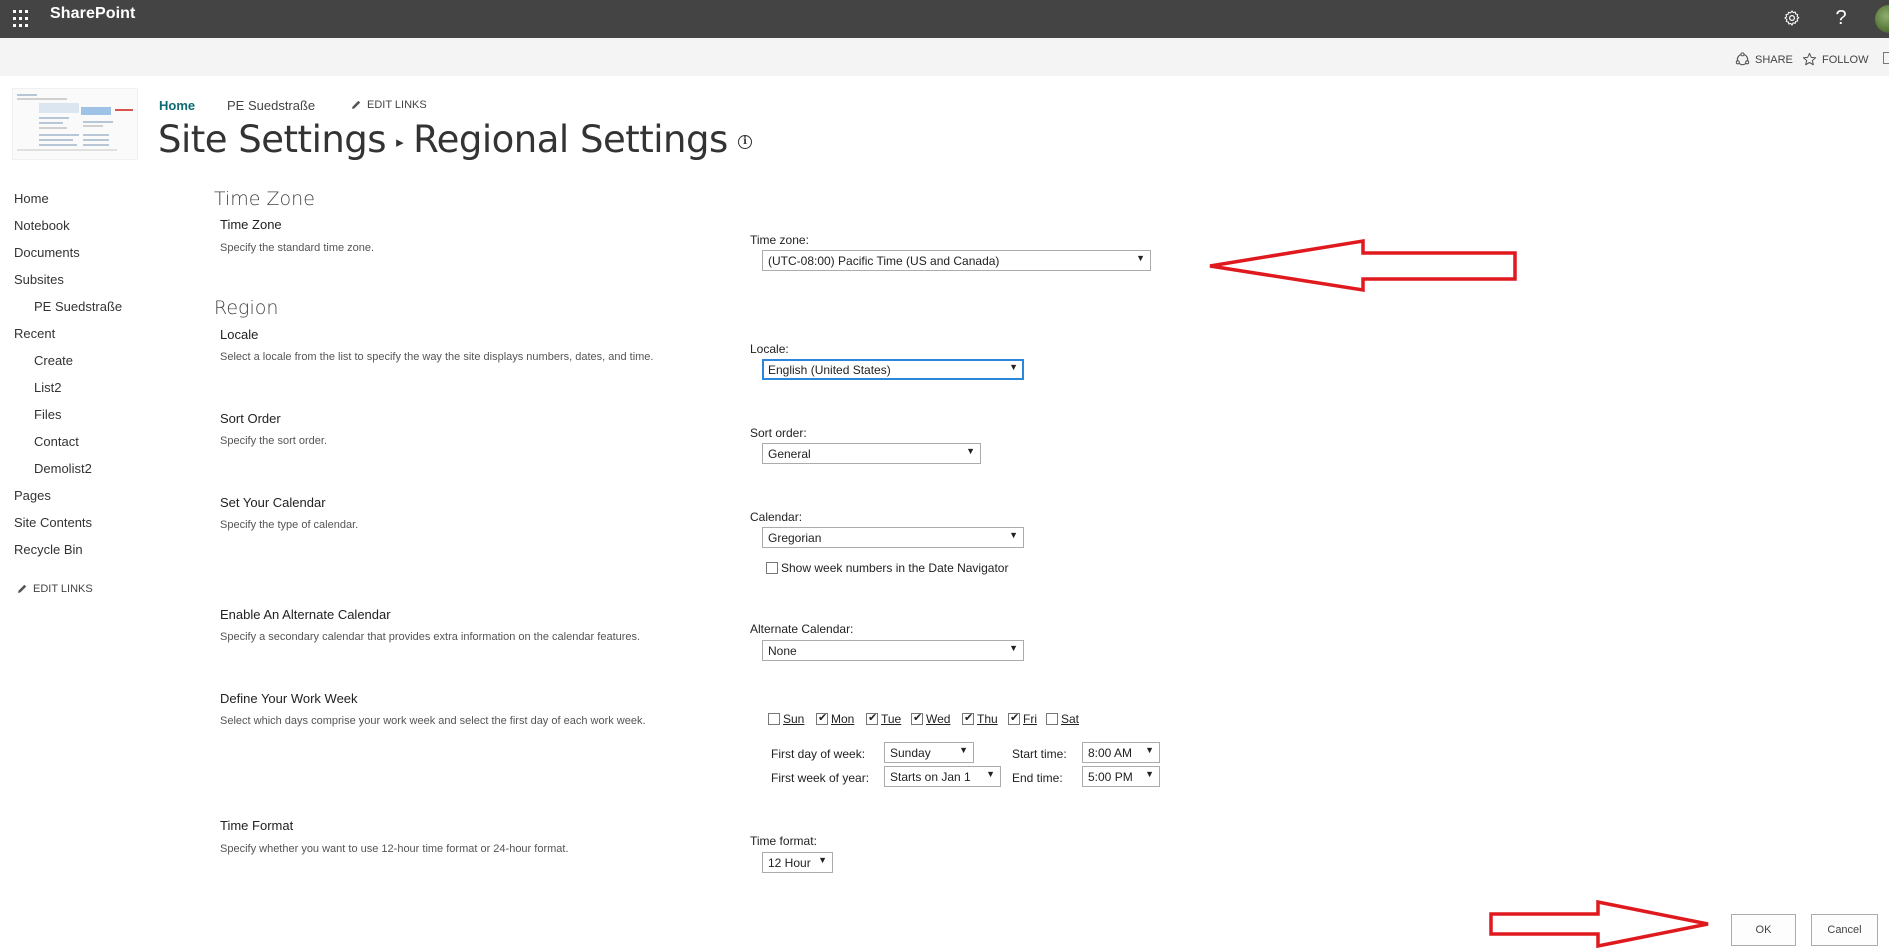  What do you see at coordinates (938, 719) in the screenshot?
I see `wed-label: Wed` at bounding box center [938, 719].